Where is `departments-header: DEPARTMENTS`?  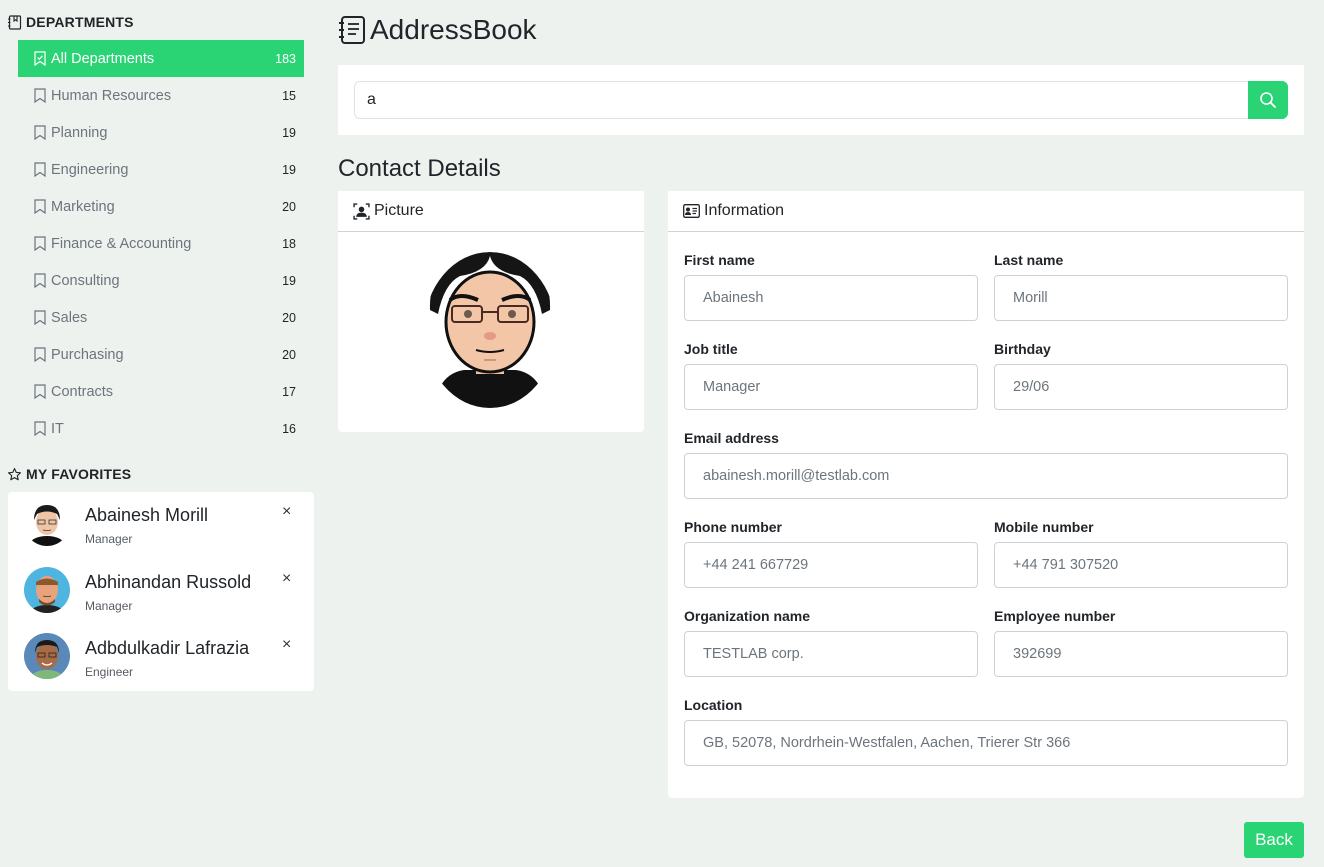 departments-header: DEPARTMENTS is located at coordinates (71, 22).